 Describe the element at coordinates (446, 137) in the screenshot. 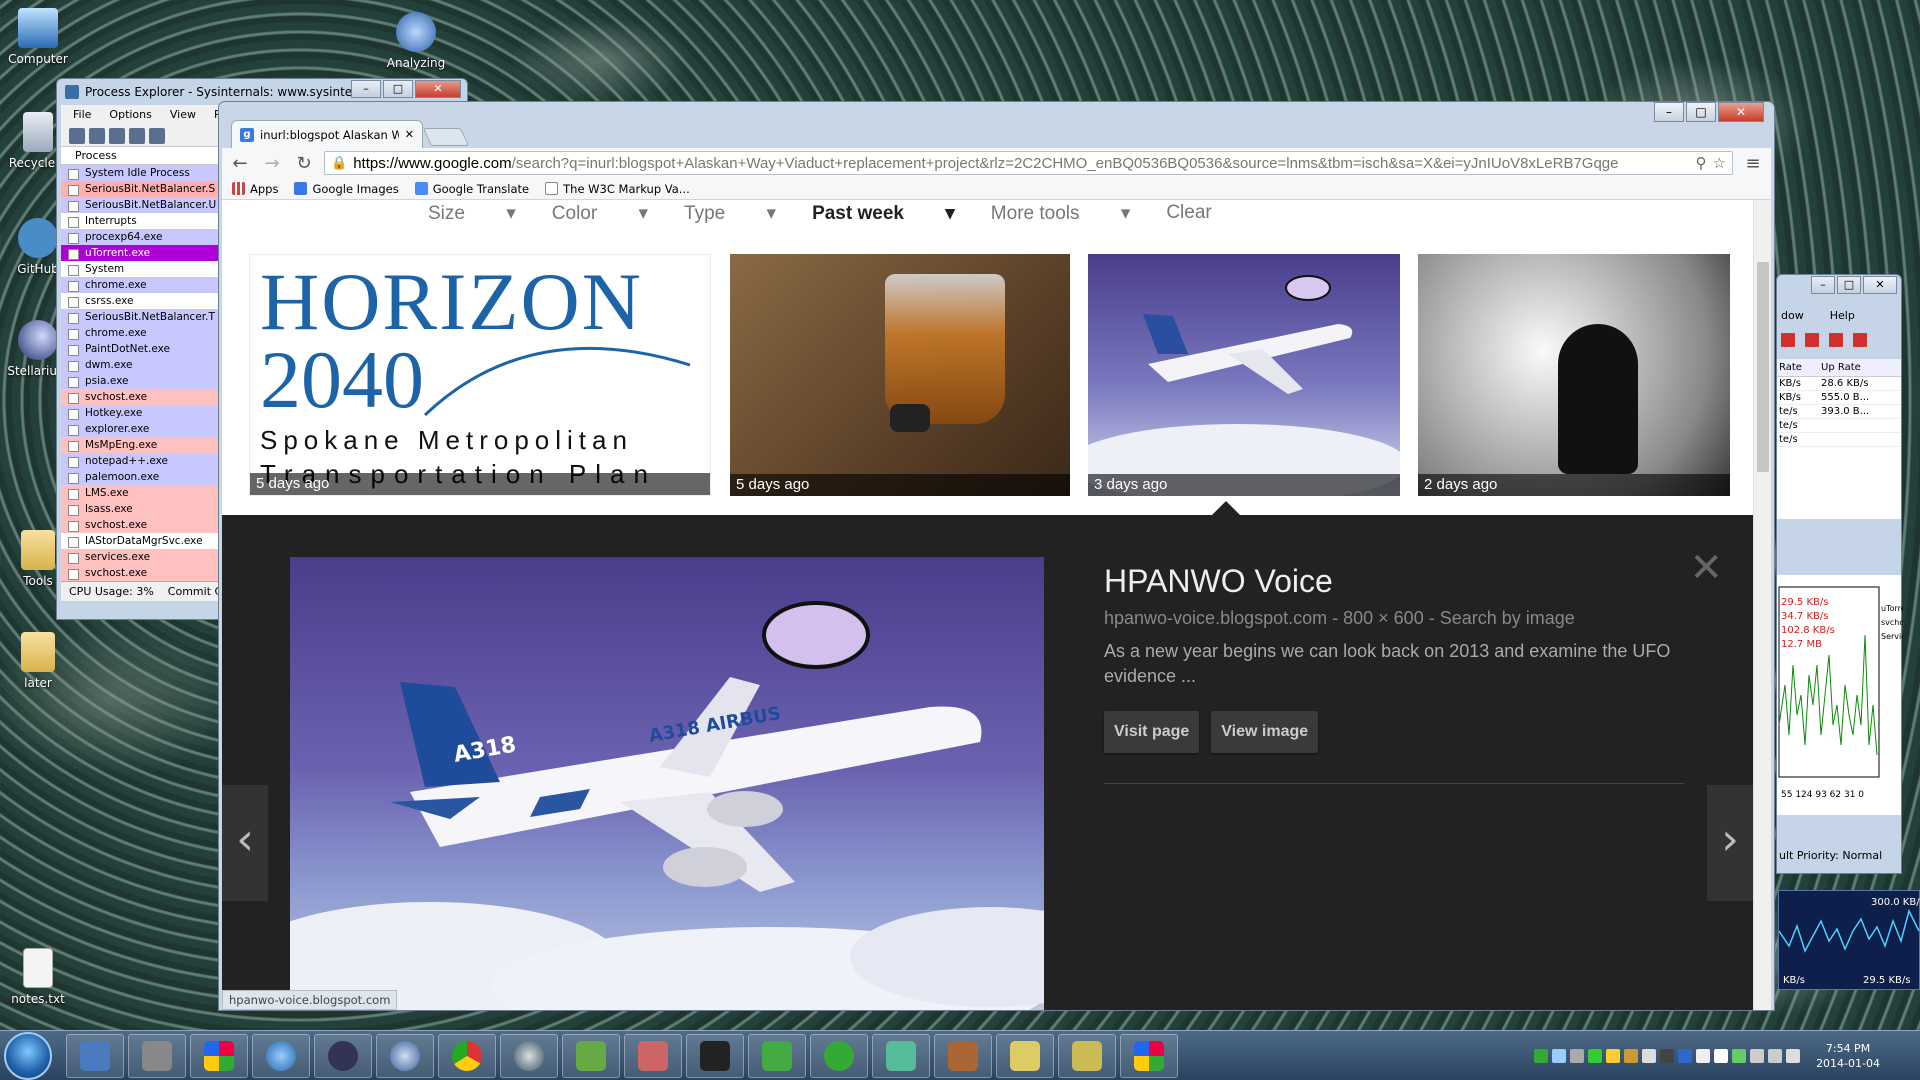

I see `new-tab-button` at that location.